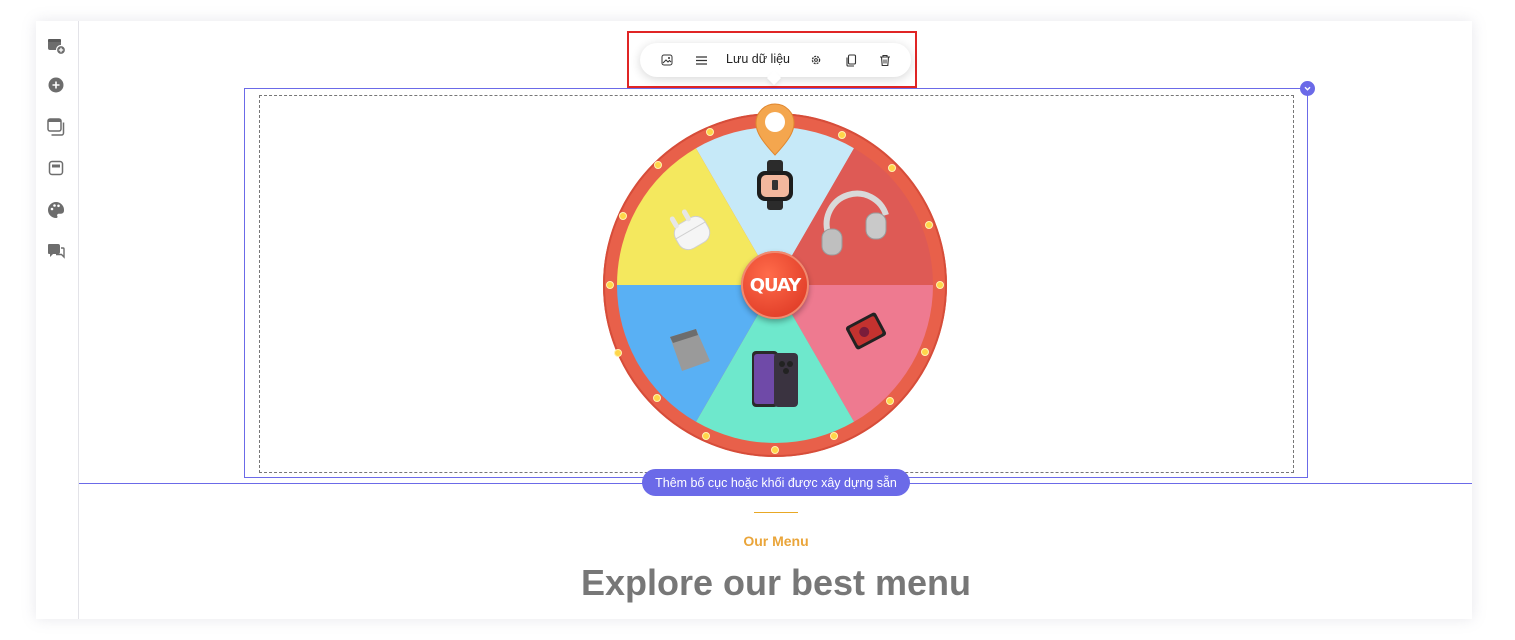 Image resolution: width=1515 pixels, height=640 pixels. I want to click on lucky-wheel: QUAY, so click(778, 280).